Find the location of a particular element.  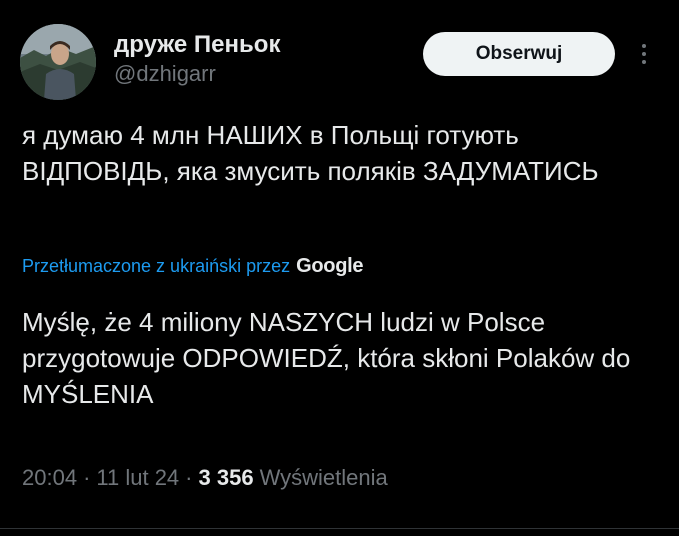

more-vertical-icon is located at coordinates (644, 54).